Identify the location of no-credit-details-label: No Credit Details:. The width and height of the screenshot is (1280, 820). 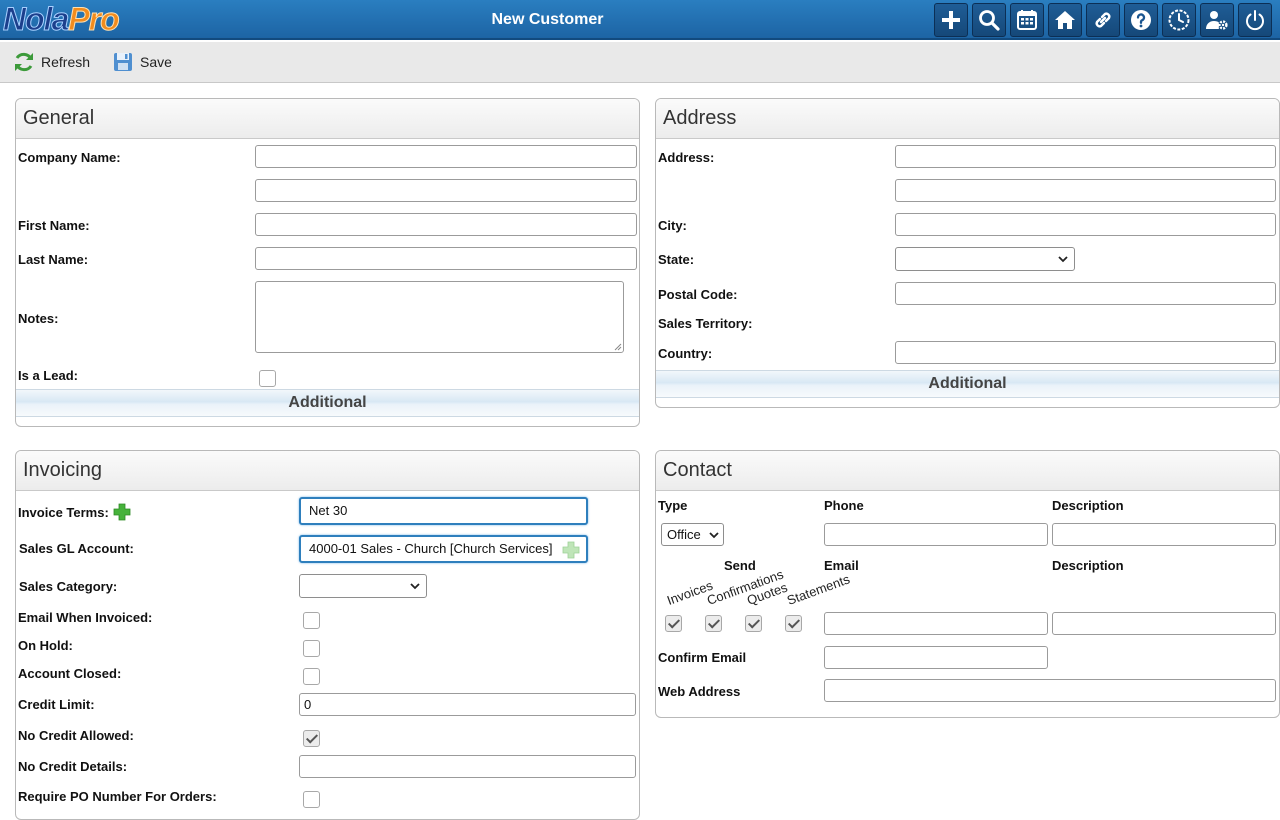
(73, 766).